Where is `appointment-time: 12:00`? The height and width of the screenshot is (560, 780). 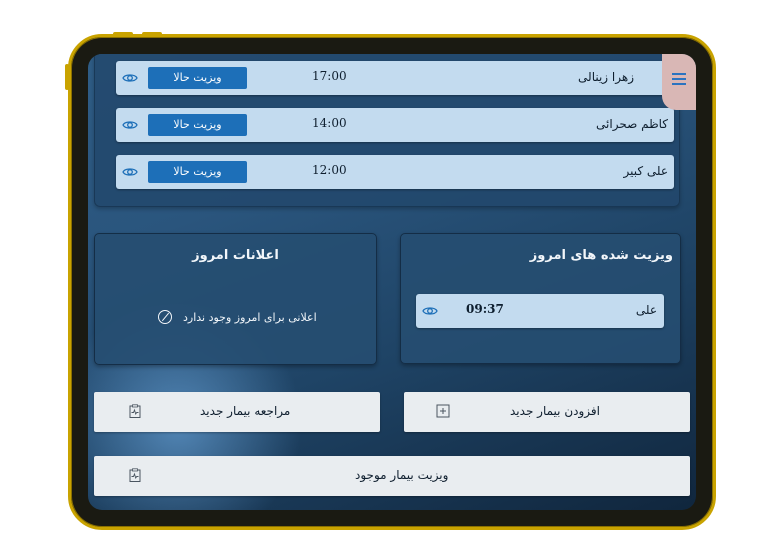 appointment-time: 12:00 is located at coordinates (329, 170).